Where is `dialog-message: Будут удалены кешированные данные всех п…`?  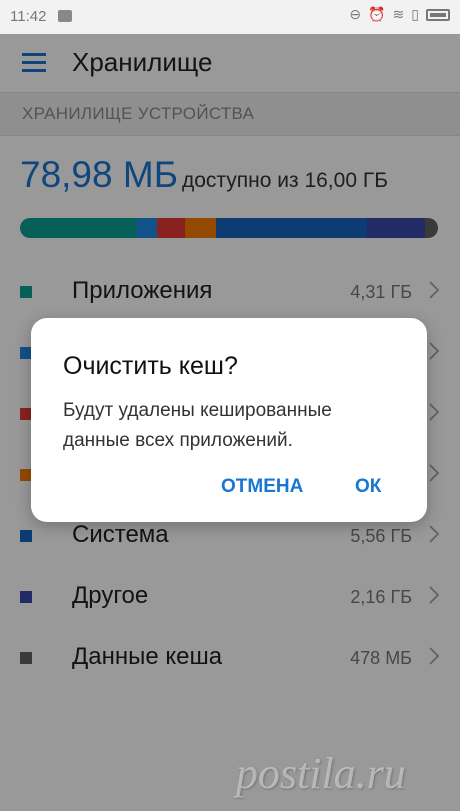 dialog-message: Будут удалены кешированные данные всех п… is located at coordinates (197, 425).